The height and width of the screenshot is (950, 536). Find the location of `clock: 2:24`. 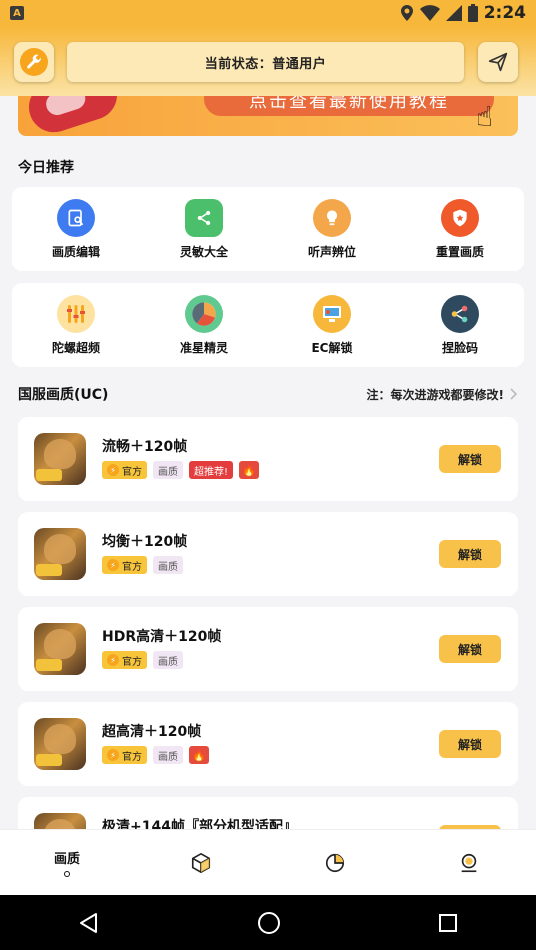

clock: 2:24 is located at coordinates (504, 13).